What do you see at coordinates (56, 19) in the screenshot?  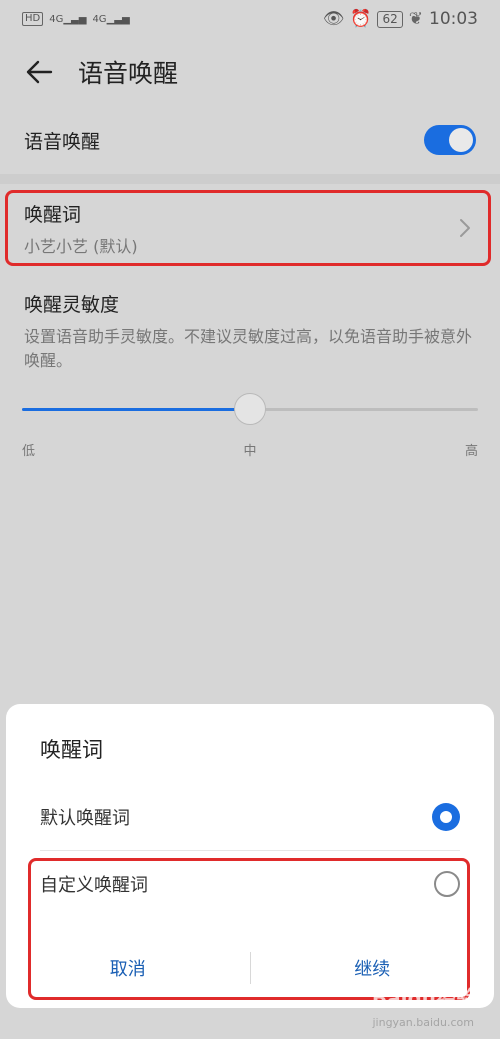 I see `network-type-label-1: 4G` at bounding box center [56, 19].